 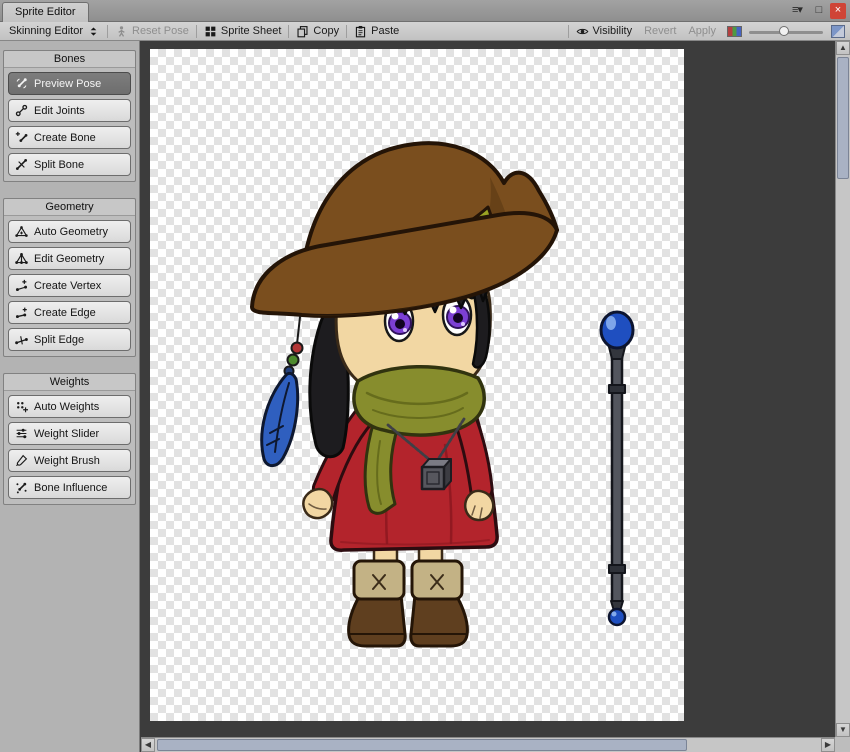 What do you see at coordinates (838, 31) in the screenshot?
I see `overlay-toggle-icon` at bounding box center [838, 31].